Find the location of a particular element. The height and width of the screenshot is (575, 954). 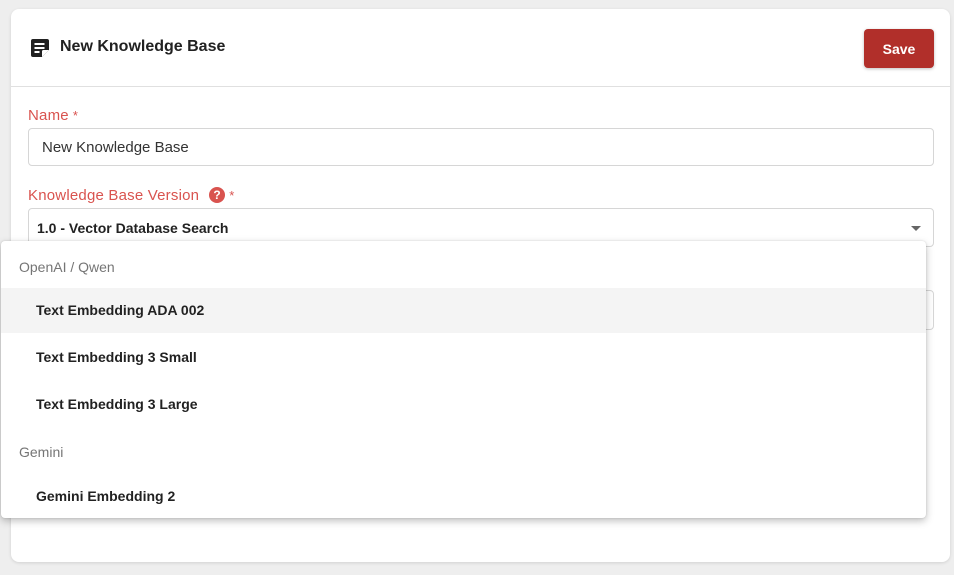

option-text-embedding-ada-002: Text Embedding ADA 002 is located at coordinates (463, 310).